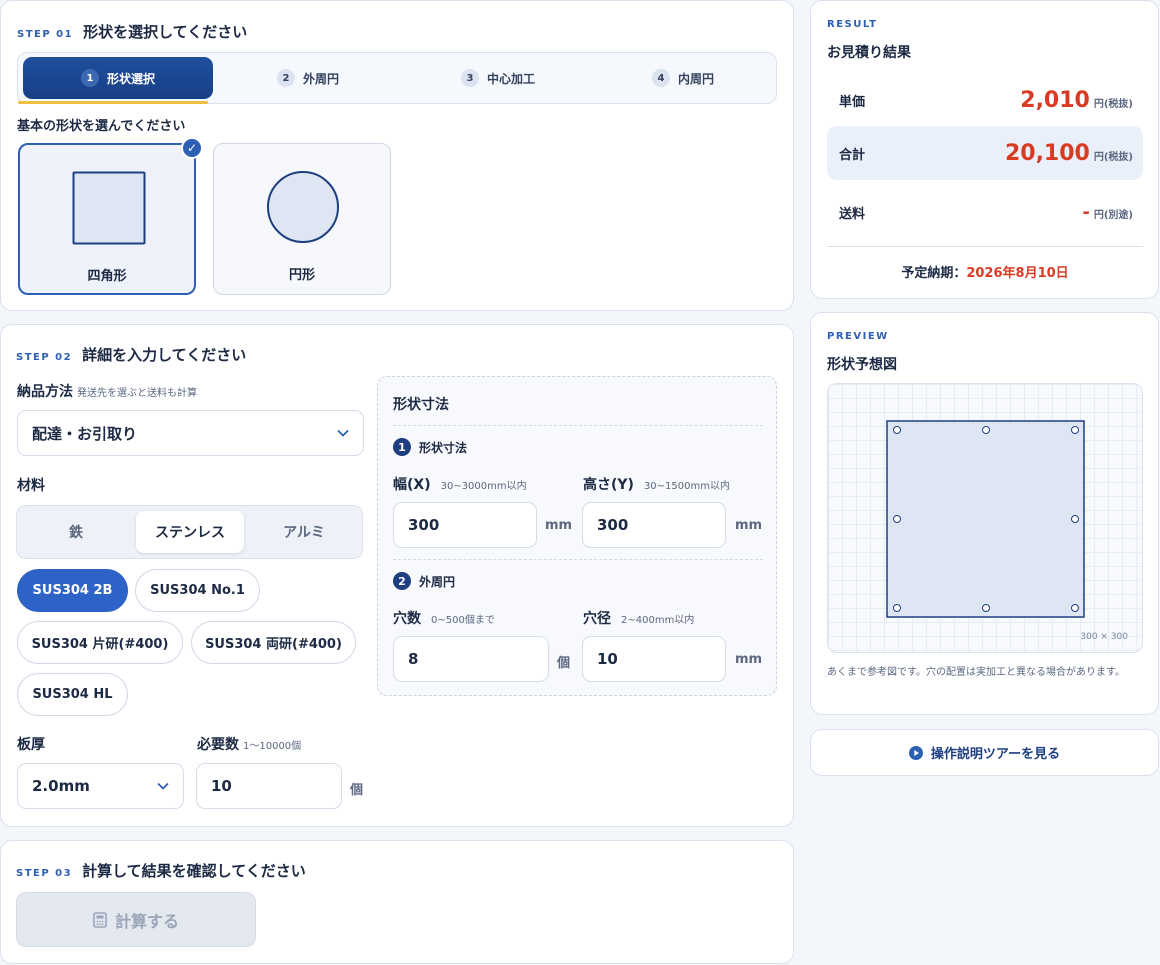 The height and width of the screenshot is (965, 1160). Describe the element at coordinates (852, 214) in the screenshot. I see `shipping-label: 送料` at that location.